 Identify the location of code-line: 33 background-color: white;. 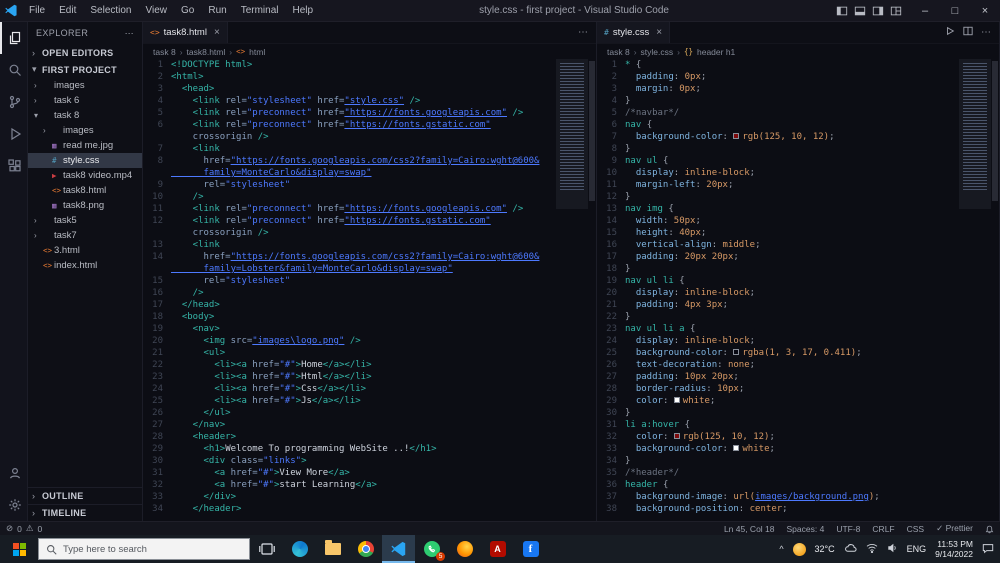
(778, 449).